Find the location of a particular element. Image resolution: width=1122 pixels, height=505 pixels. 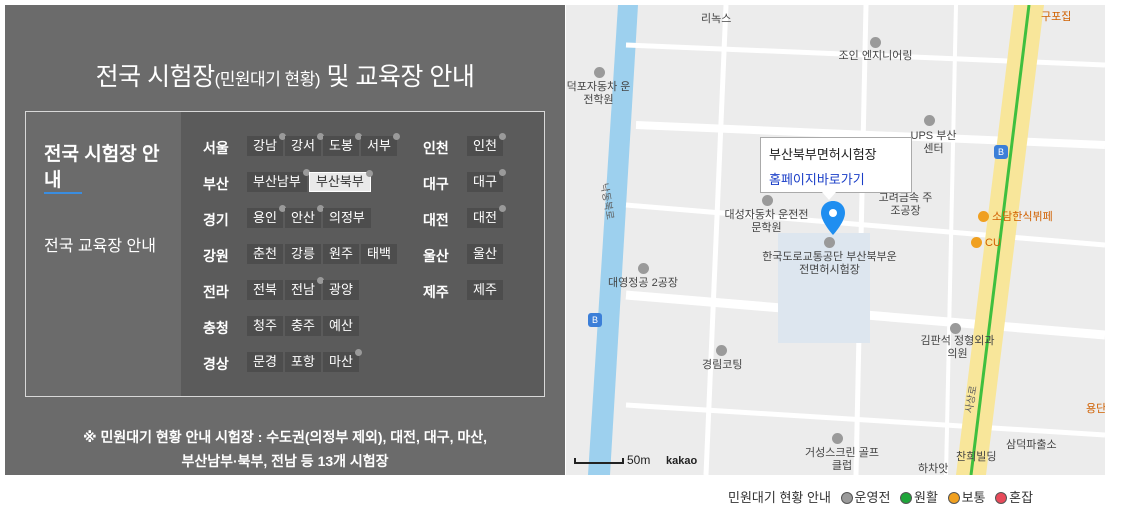

green-dot-icon is located at coordinates (906, 498).